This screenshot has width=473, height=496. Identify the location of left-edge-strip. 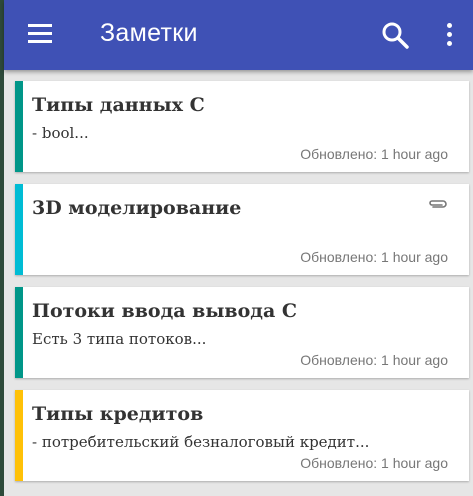
(2, 248).